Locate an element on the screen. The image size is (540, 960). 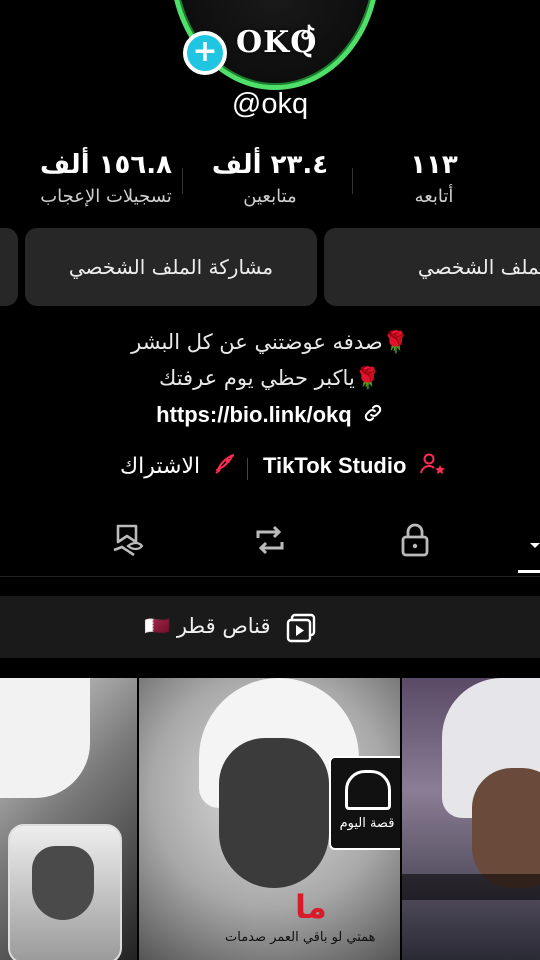
playlist-icon is located at coordinates (301, 630).